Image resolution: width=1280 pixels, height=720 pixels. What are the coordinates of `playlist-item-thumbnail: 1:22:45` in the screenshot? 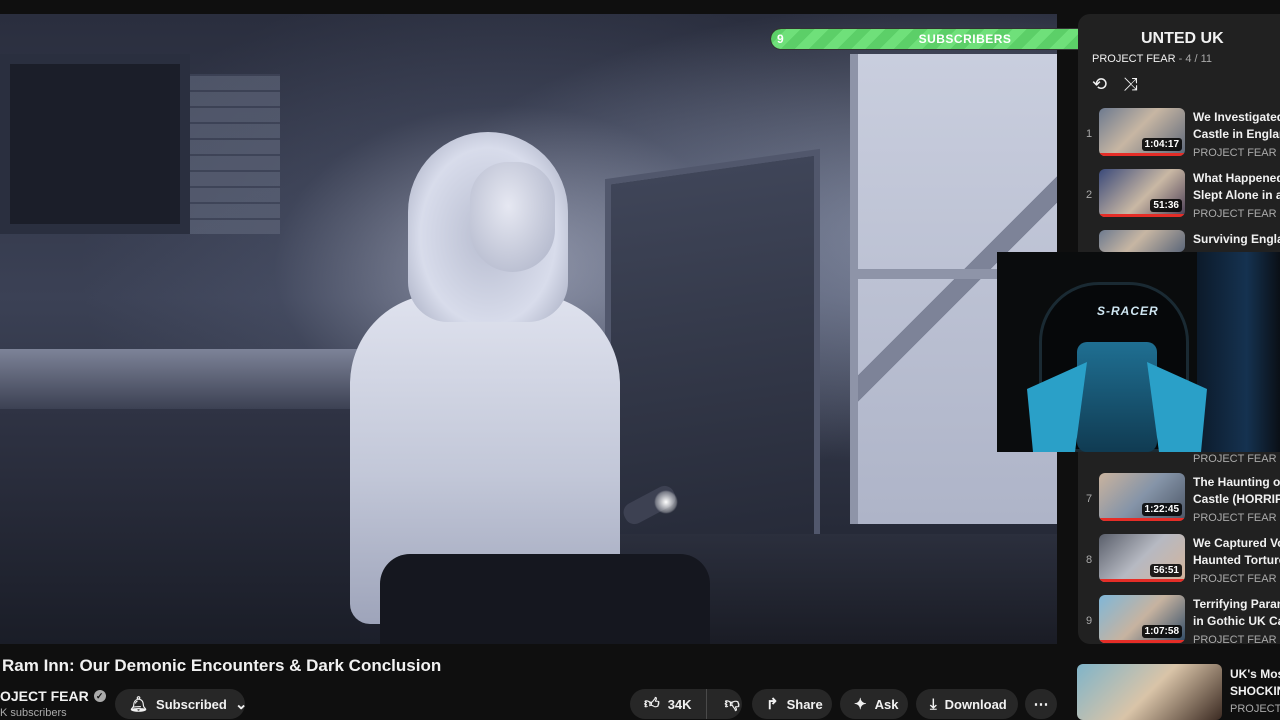 It's located at (1142, 497).